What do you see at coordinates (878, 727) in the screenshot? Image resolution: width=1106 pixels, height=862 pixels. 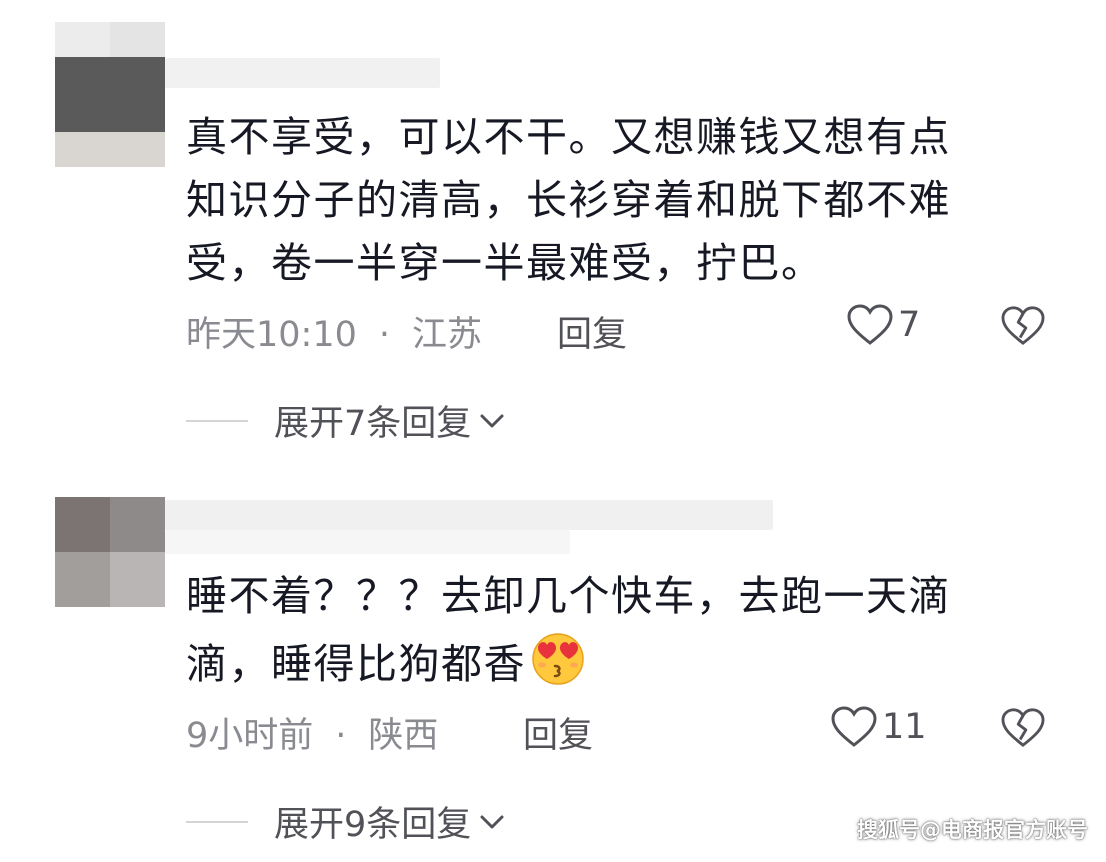 I see `like-button: 11` at bounding box center [878, 727].